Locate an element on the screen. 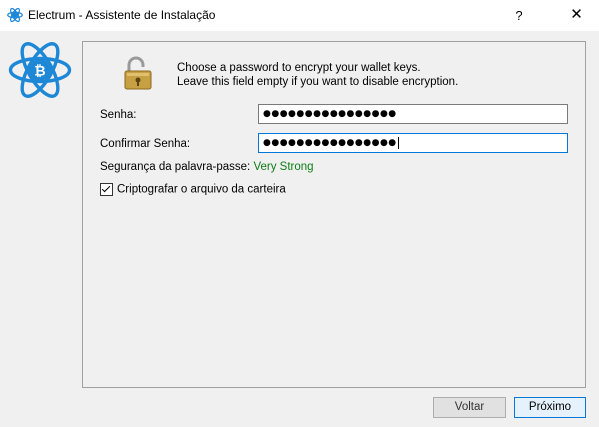 The width and height of the screenshot is (599, 427). help-button: ? is located at coordinates (519, 15).